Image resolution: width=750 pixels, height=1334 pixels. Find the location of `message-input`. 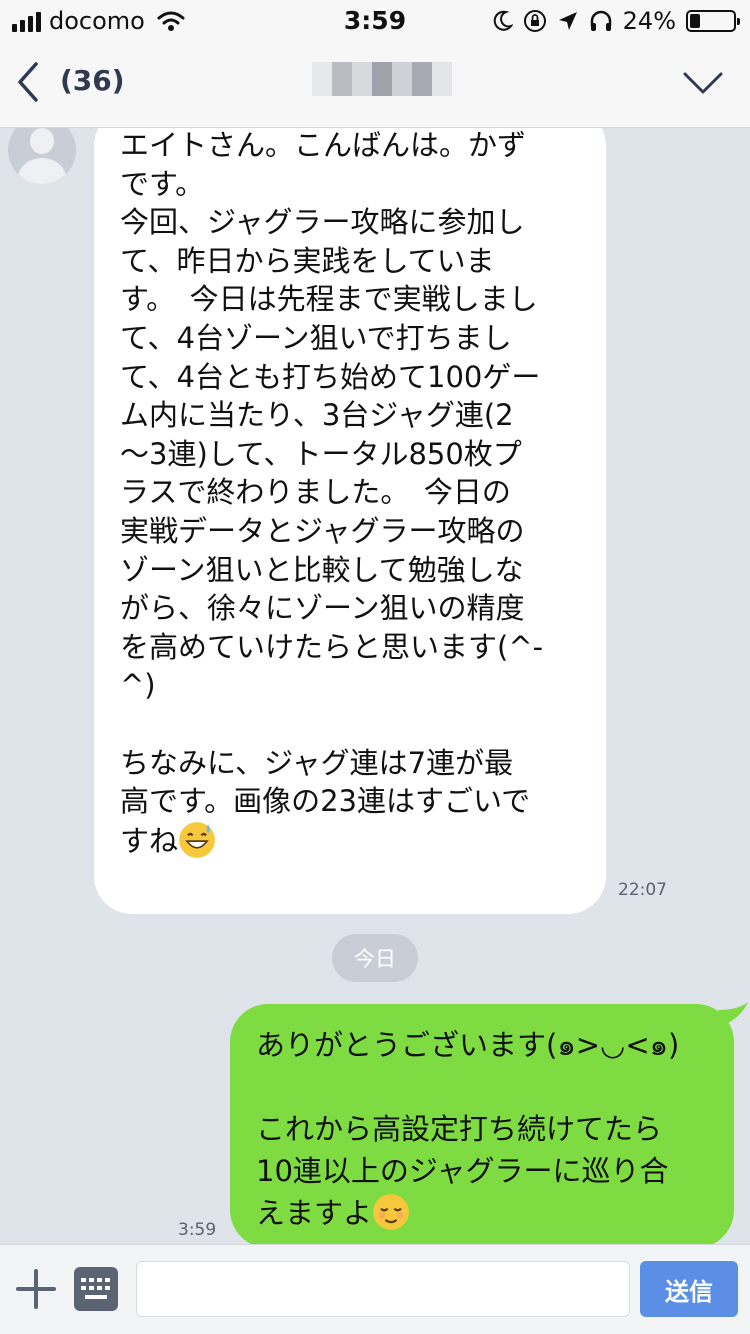

message-input is located at coordinates (383, 1289).